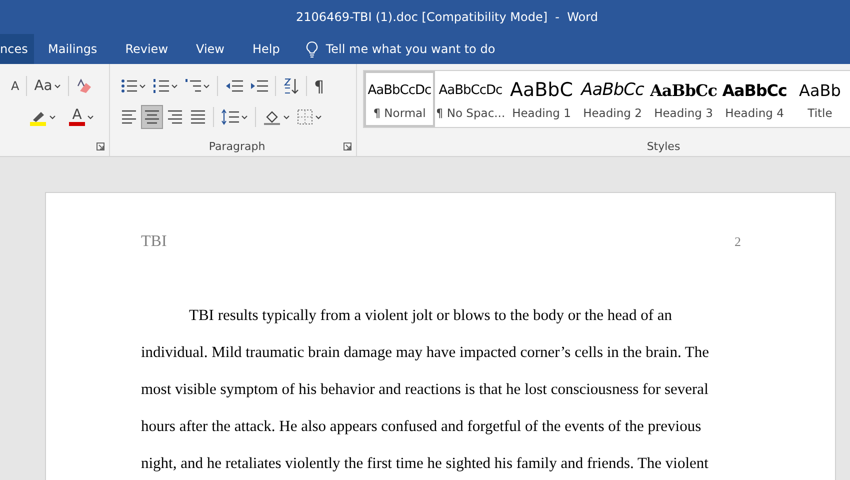 The width and height of the screenshot is (850, 480). What do you see at coordinates (754, 113) in the screenshot?
I see `style-name: Heading 4` at bounding box center [754, 113].